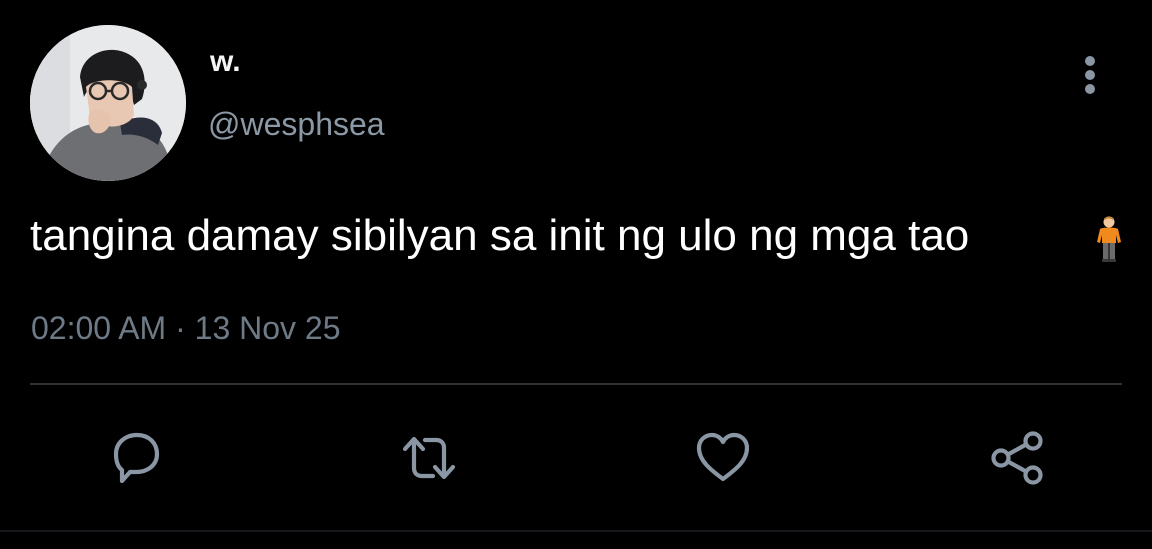 The image size is (1152, 549). I want to click on avatar, so click(108, 103).